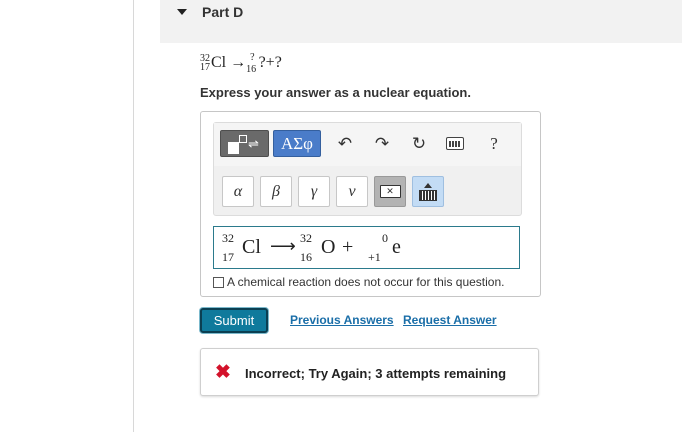 This screenshot has width=682, height=432. What do you see at coordinates (270, 62) in the screenshot?
I see `question-unknowns: ?+?` at bounding box center [270, 62].